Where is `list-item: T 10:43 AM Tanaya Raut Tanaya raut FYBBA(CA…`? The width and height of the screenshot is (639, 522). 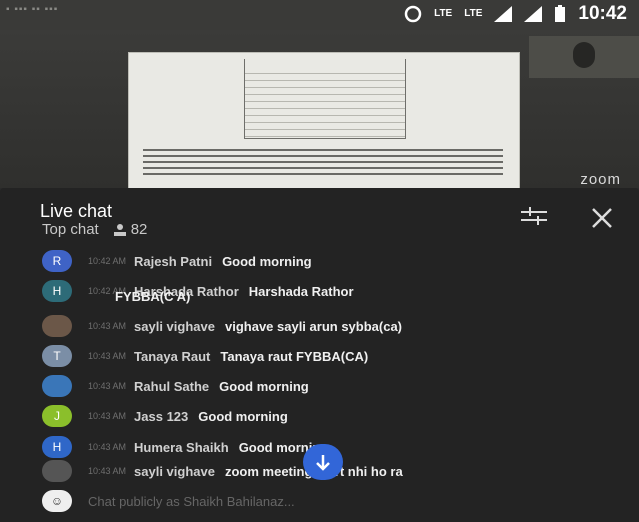
list-item: T 10:43 AM Tanaya Raut Tanaya raut FYBBA(CA… is located at coordinates (205, 356).